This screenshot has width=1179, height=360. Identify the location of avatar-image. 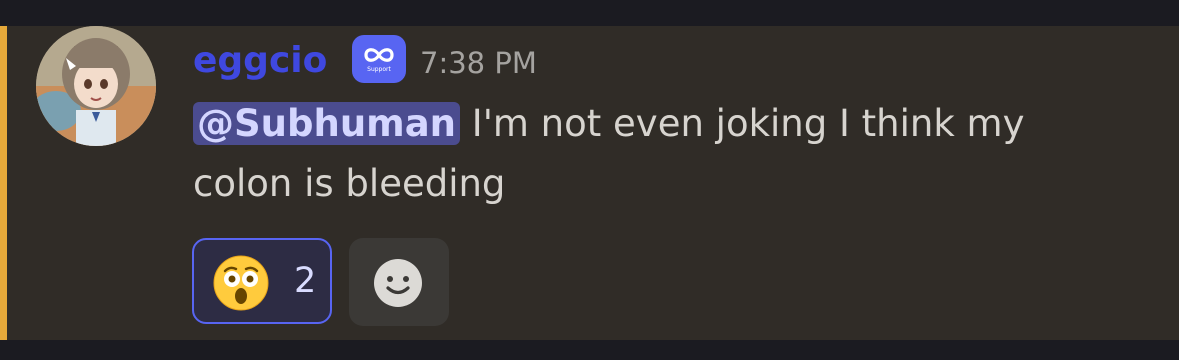
(96, 86).